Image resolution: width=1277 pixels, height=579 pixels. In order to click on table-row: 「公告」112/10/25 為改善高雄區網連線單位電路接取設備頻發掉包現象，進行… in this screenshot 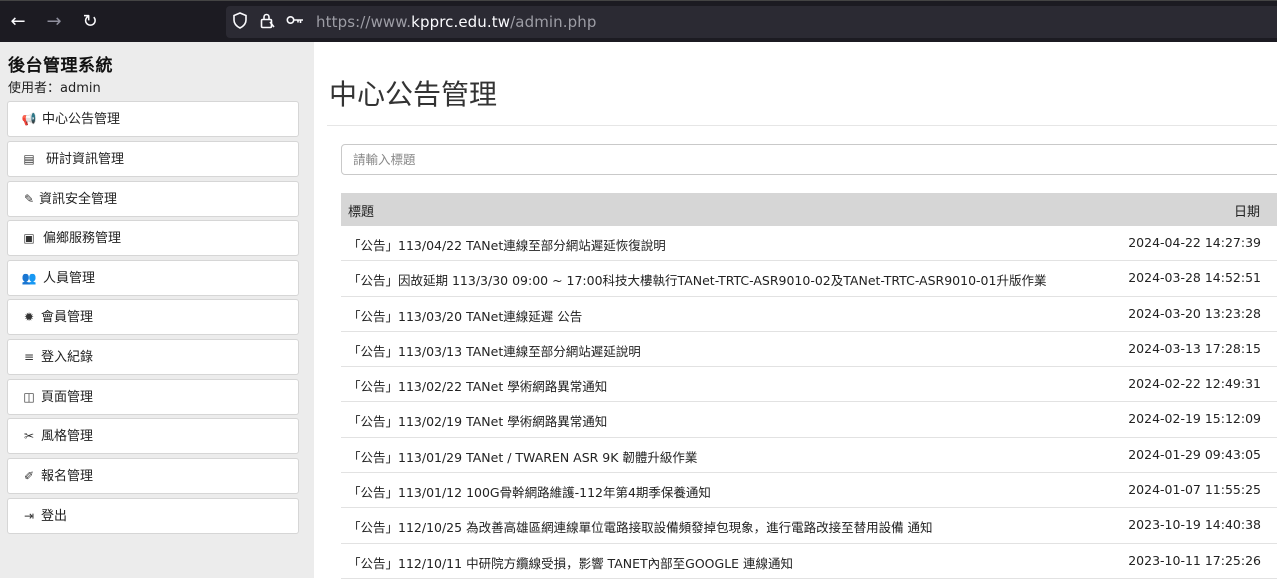, I will do `click(809, 526)`.